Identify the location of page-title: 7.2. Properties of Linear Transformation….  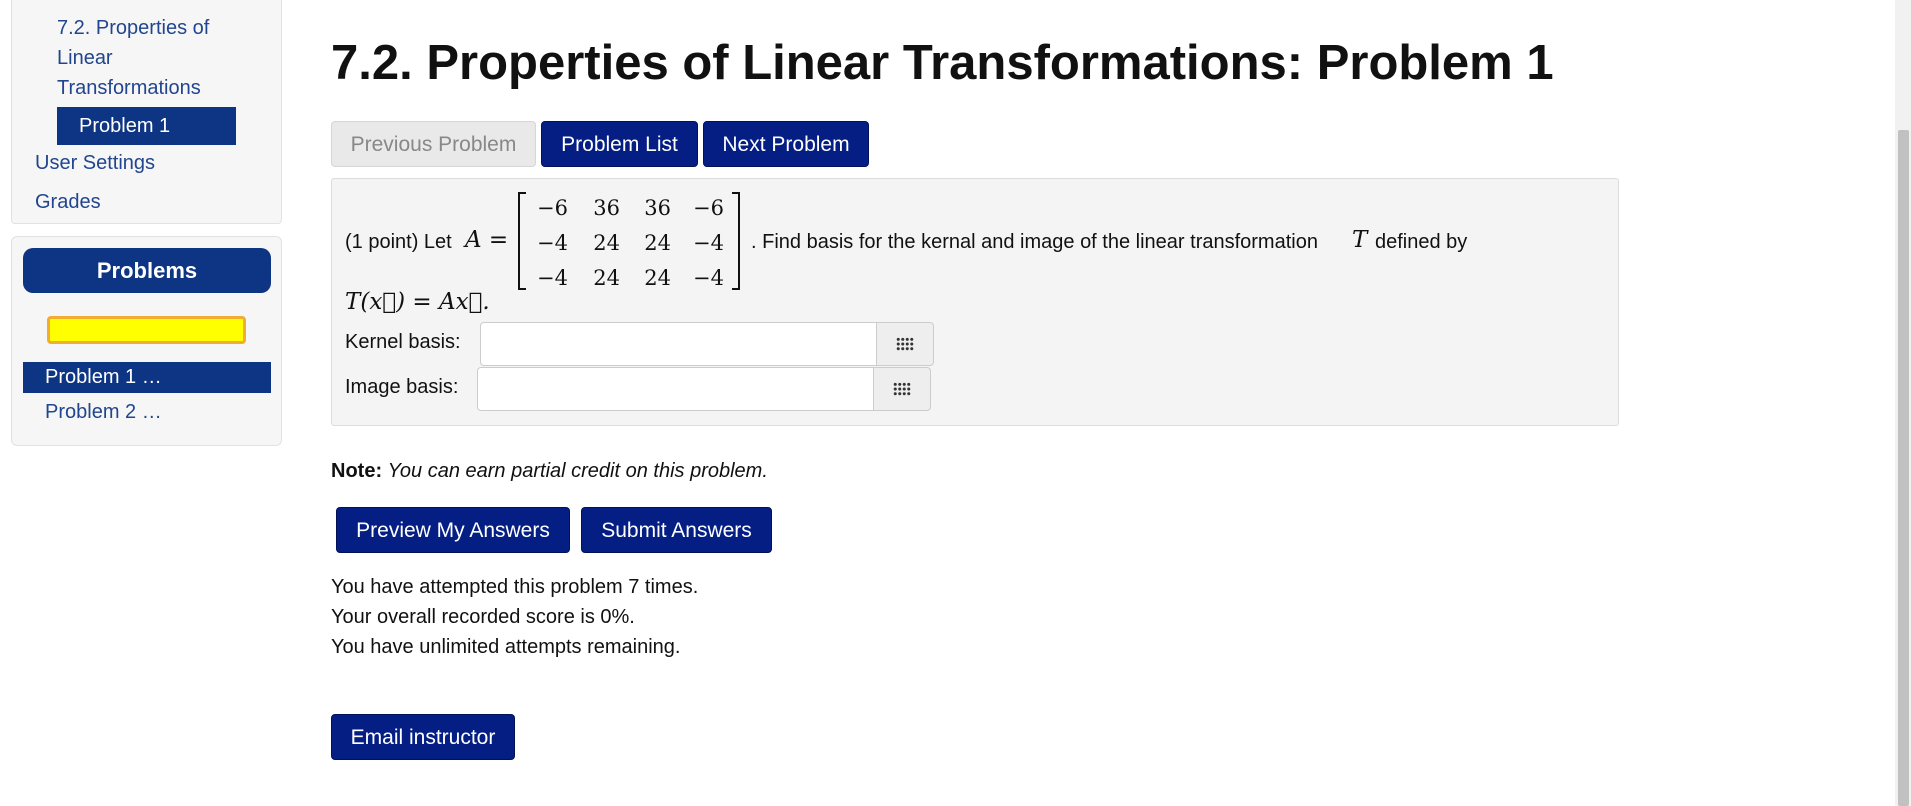
(942, 63).